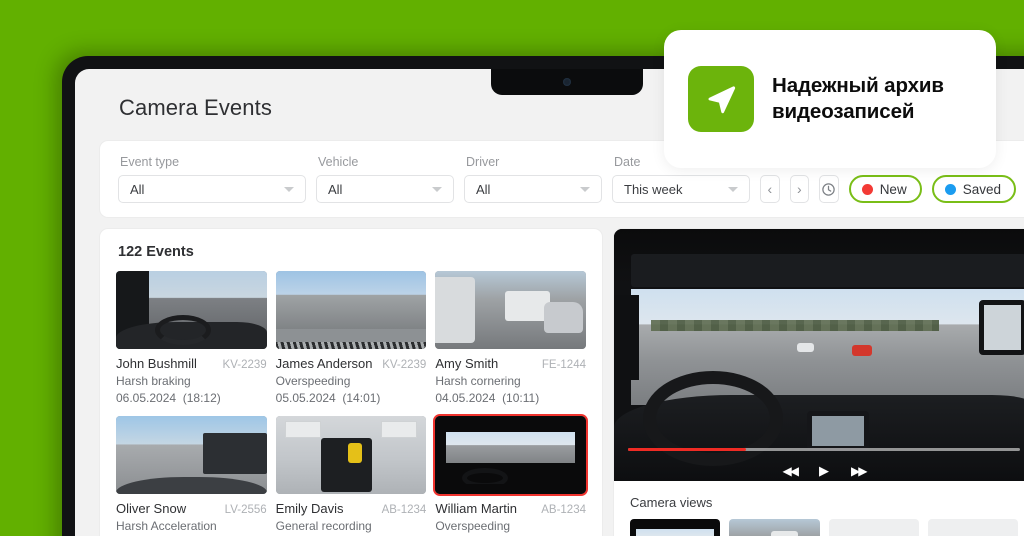 The width and height of the screenshot is (1024, 536). I want to click on event-time: (10:11), so click(521, 398).